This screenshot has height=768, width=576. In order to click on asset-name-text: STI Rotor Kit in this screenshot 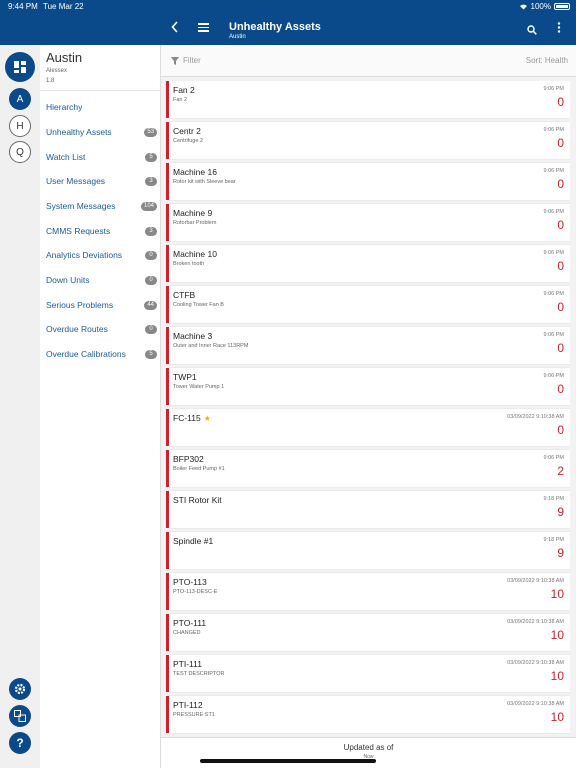, I will do `click(197, 500)`.